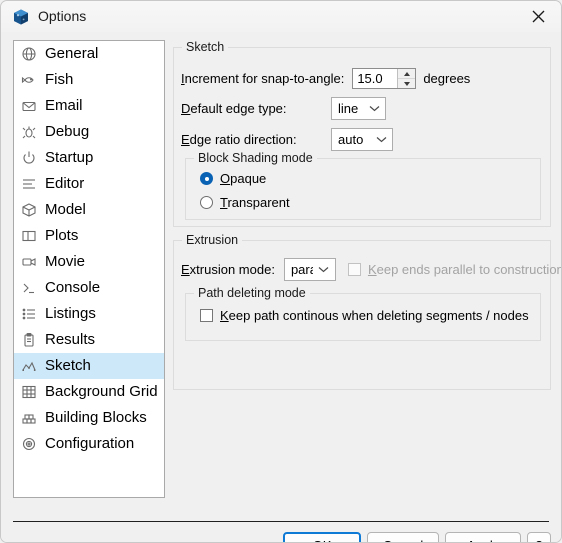  Describe the element at coordinates (89, 418) in the screenshot. I see `sidebar-item-building-blocks: Building Blocks` at that location.